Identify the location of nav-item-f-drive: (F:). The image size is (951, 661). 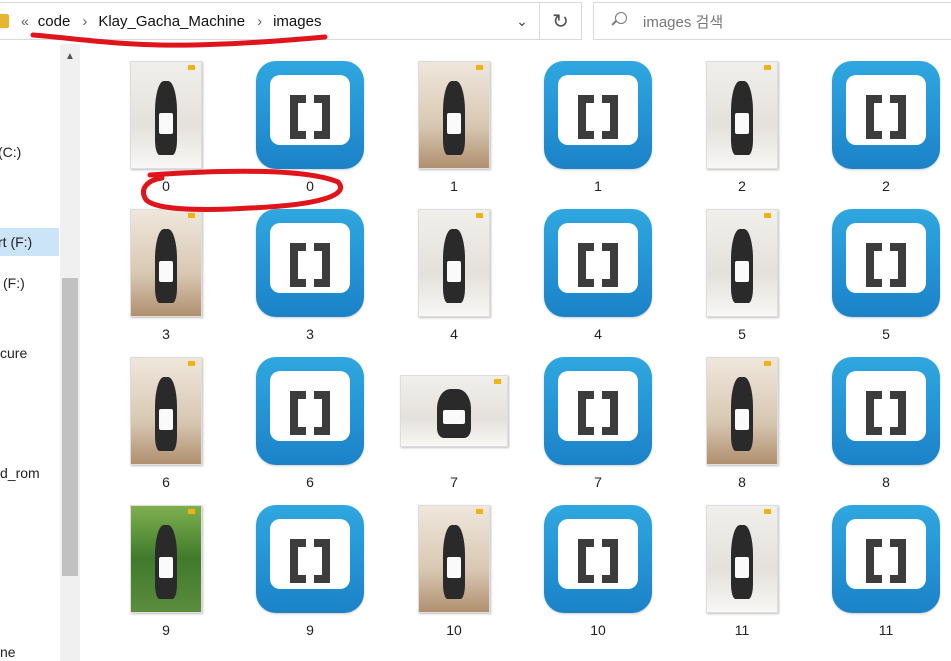
(30, 283).